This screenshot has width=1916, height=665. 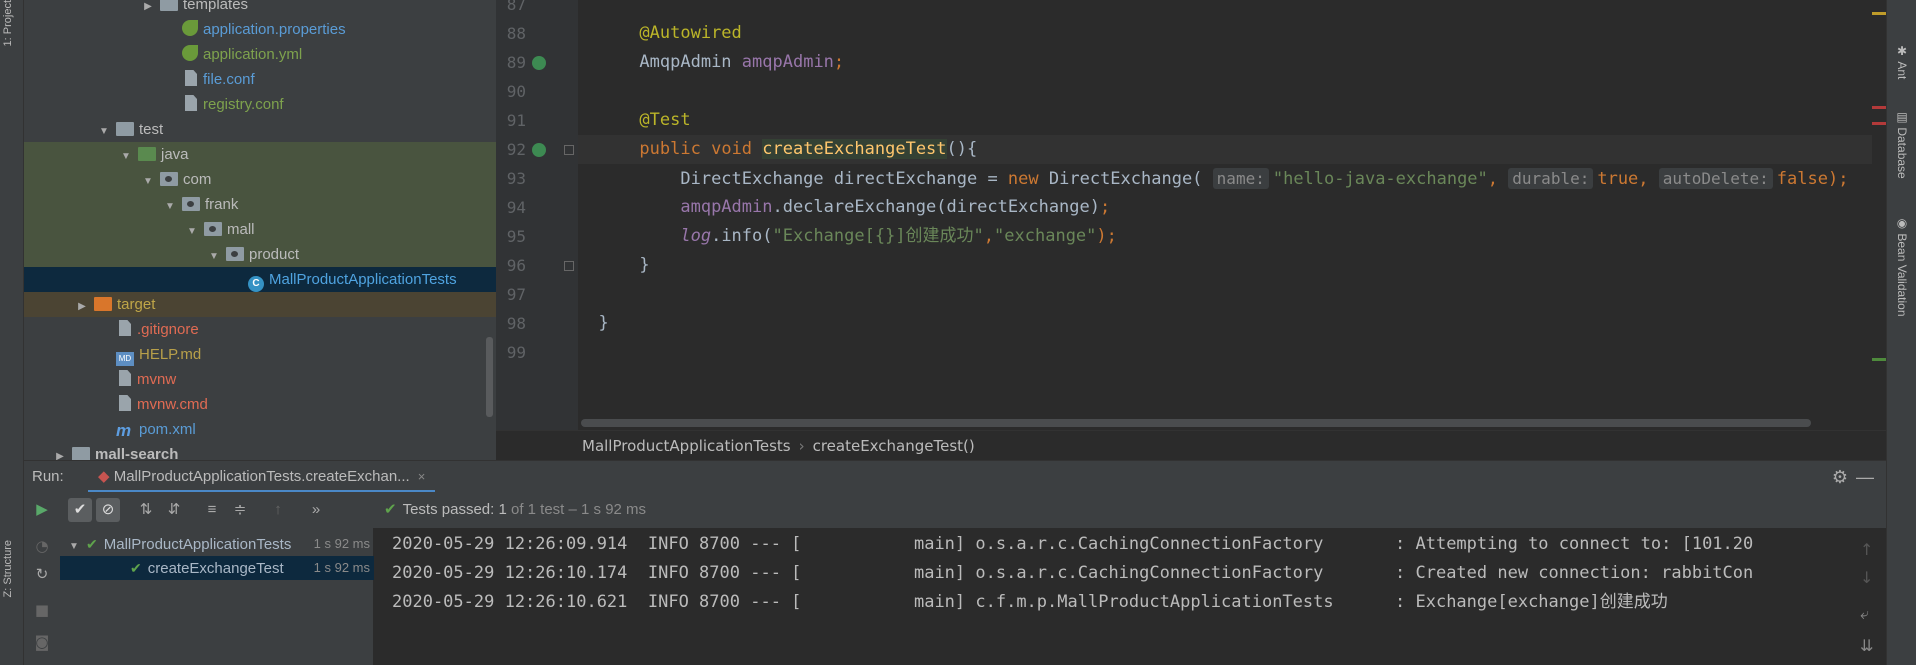 What do you see at coordinates (1880, 215) in the screenshot?
I see `error-stripe` at bounding box center [1880, 215].